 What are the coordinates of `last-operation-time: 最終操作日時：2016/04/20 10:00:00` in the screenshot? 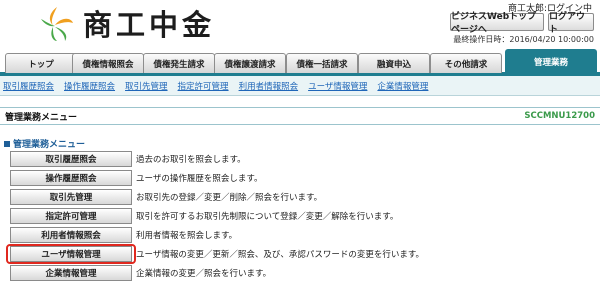 It's located at (523, 39).